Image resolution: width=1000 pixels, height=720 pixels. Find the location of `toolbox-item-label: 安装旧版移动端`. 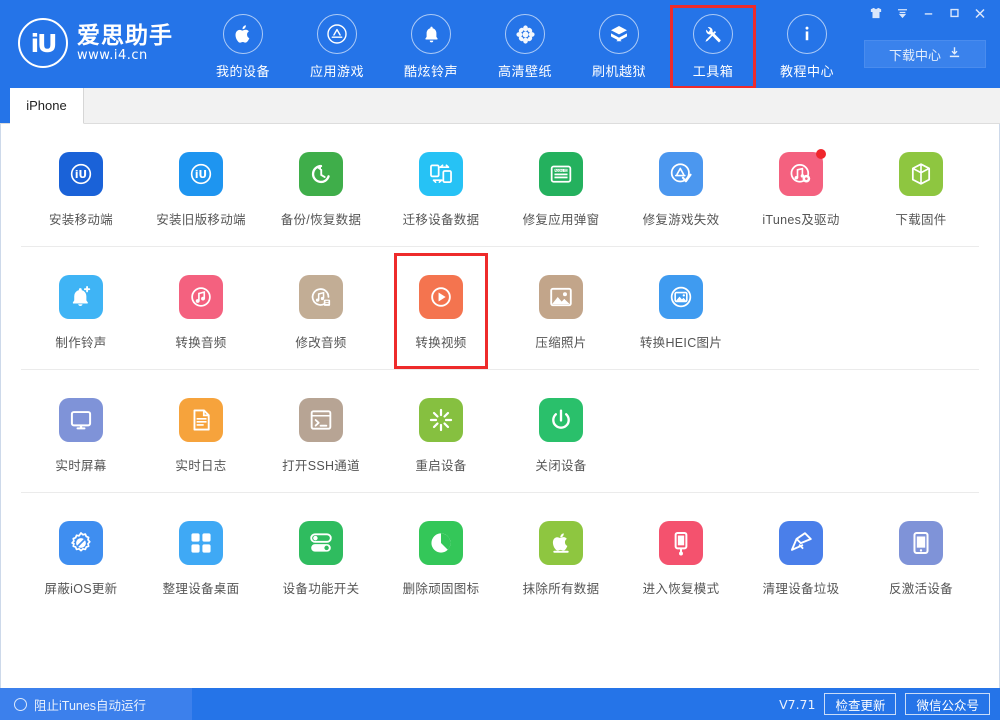

toolbox-item-label: 安装旧版移动端 is located at coordinates (201, 220).